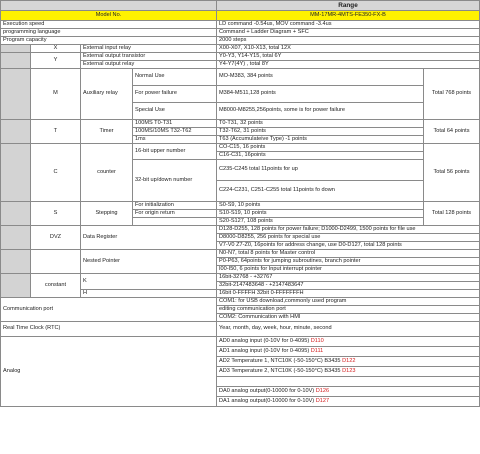 The width and height of the screenshot is (480, 454). What do you see at coordinates (174, 139) in the screenshot?
I see `t-sub-3: 1ms` at bounding box center [174, 139].